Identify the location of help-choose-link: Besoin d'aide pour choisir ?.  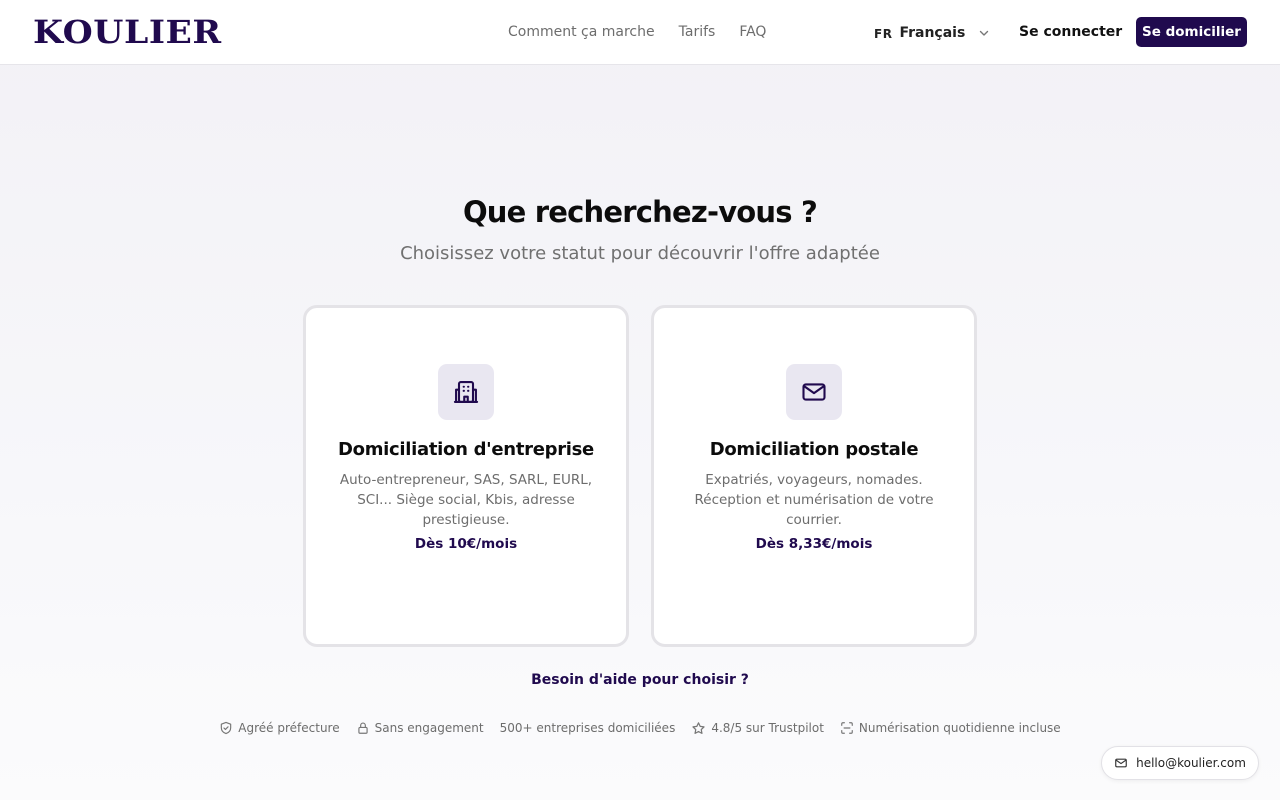
(640, 680).